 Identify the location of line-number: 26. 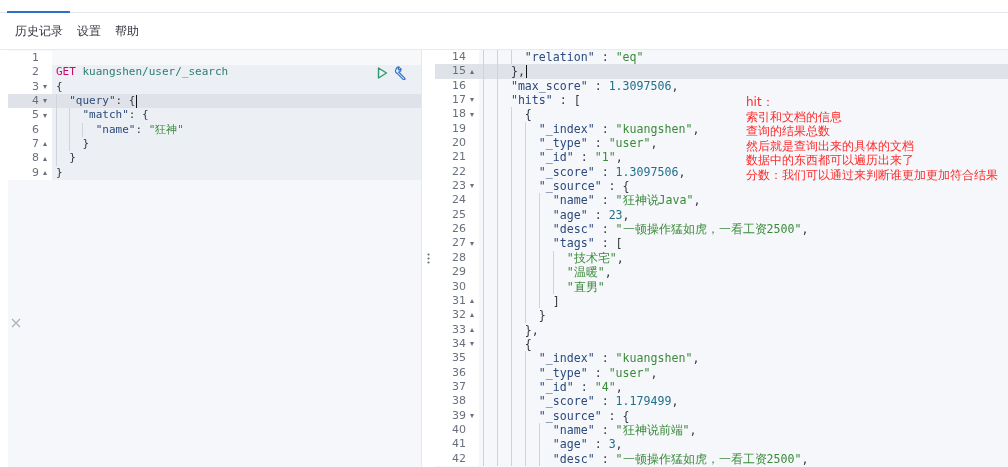
(459, 229).